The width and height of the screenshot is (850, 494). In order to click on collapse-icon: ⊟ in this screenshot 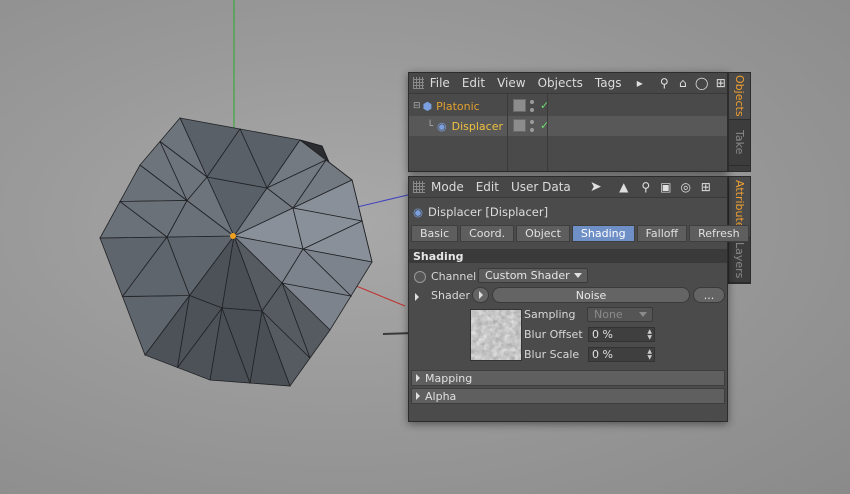, I will do `click(417, 106)`.